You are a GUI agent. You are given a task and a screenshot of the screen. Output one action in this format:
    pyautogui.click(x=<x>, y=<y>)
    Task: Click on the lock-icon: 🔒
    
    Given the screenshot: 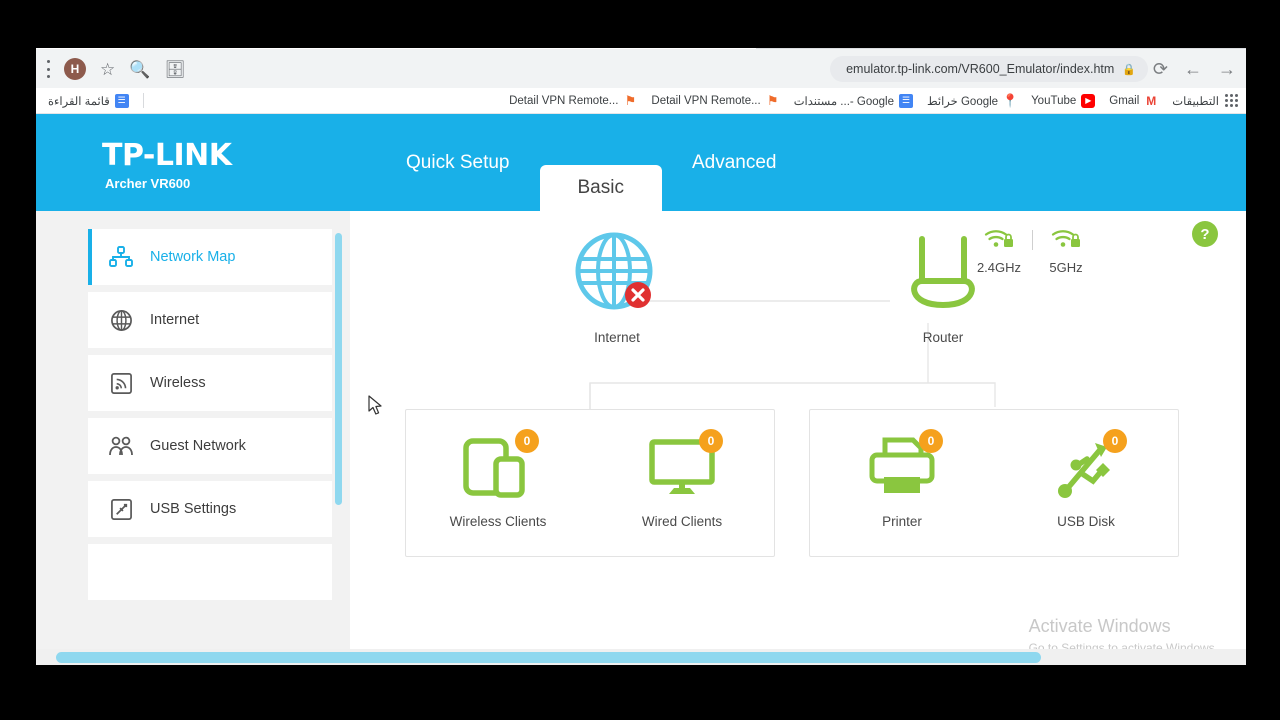 What is the action you would take?
    pyautogui.click(x=1129, y=69)
    